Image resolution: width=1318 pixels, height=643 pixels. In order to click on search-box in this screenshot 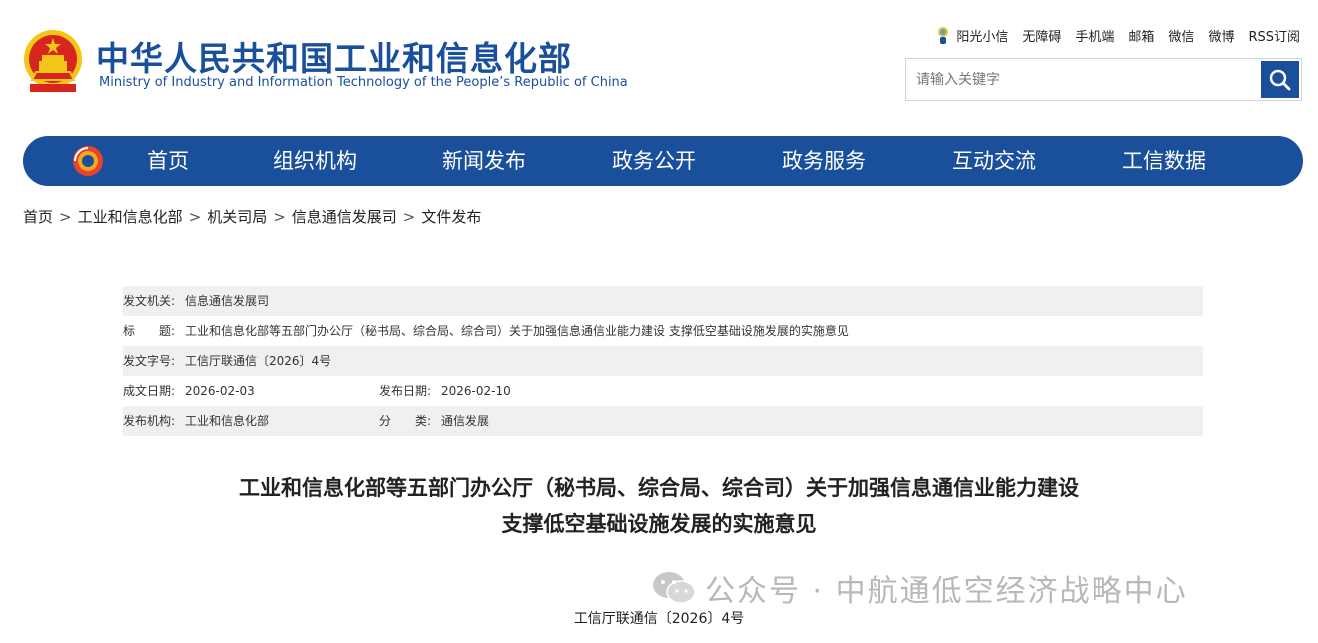, I will do `click(1103, 79)`.